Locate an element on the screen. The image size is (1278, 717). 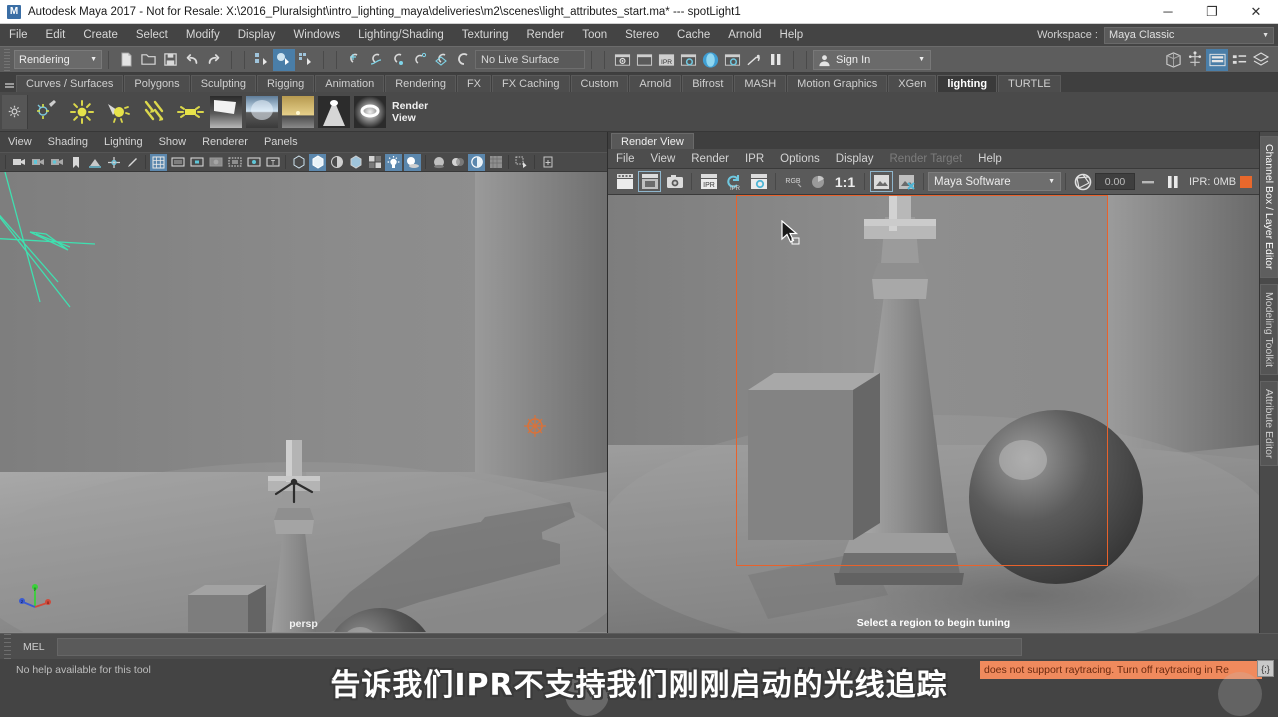
shelf-tab-curves-surfaces: Curves / Surfaces is located at coordinates (70, 83).